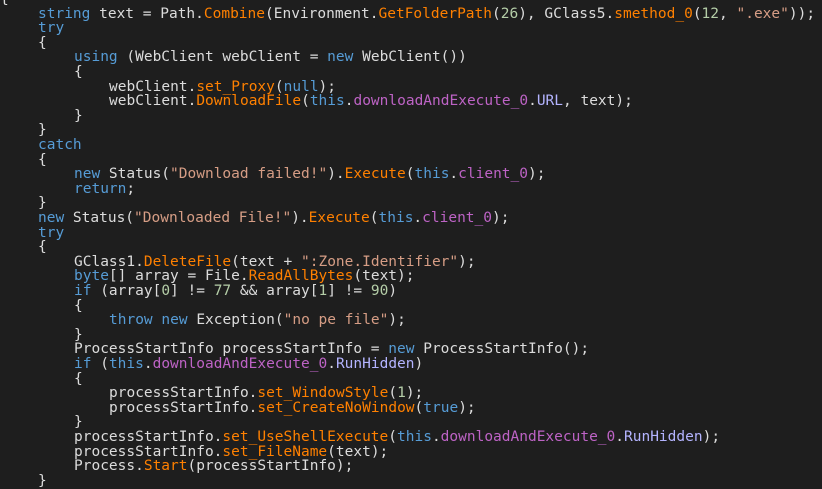 Image resolution: width=822 pixels, height=489 pixels. Describe the element at coordinates (165, 466) in the screenshot. I see `code-token: Start` at that location.